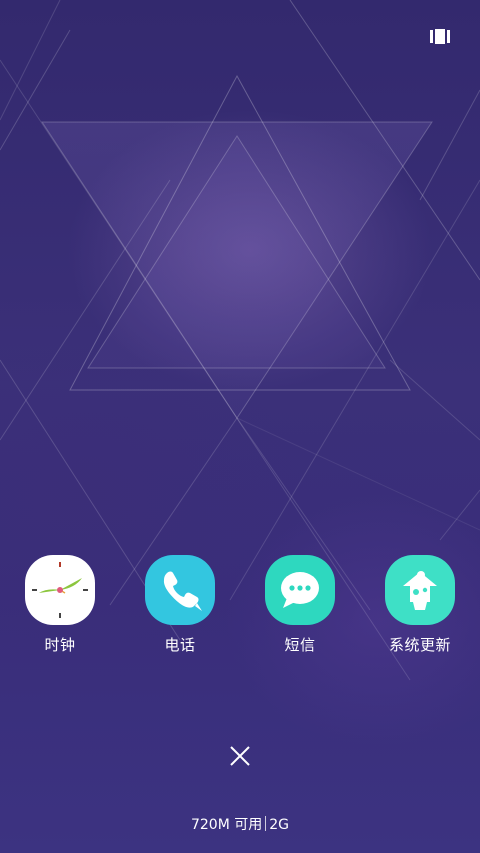  Describe the element at coordinates (300, 645) in the screenshot. I see `app-label: 短信` at that location.